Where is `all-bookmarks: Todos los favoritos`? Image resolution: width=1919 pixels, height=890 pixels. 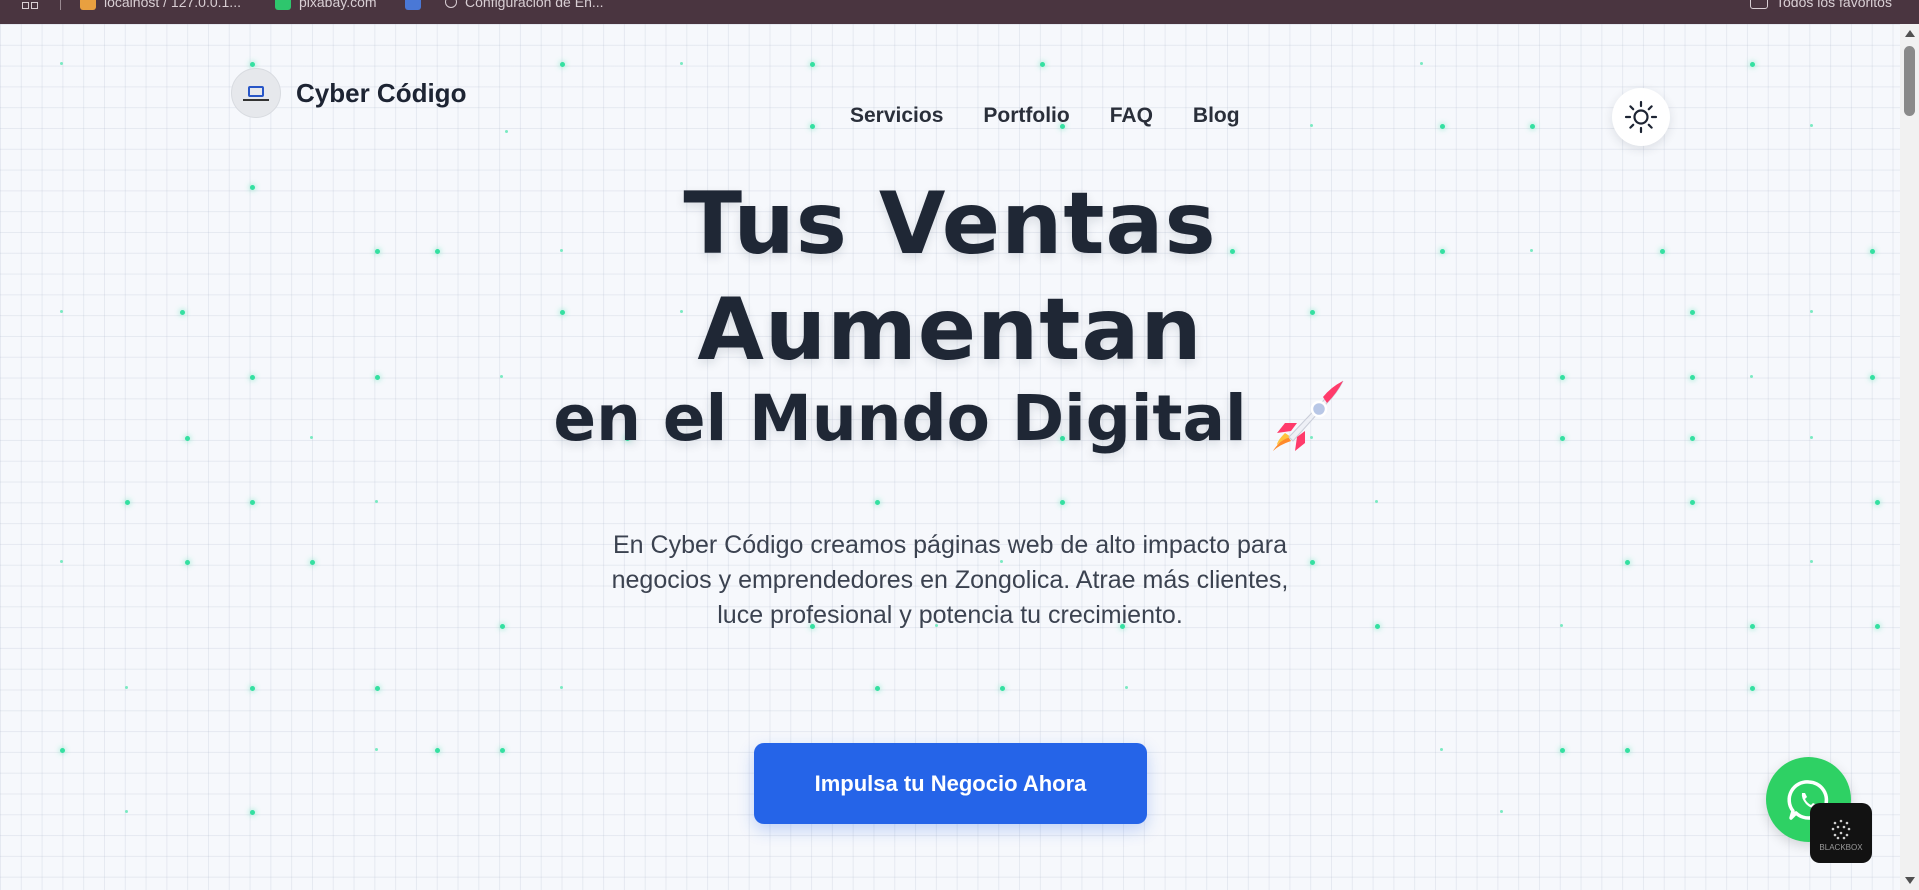 all-bookmarks: Todos los favoritos is located at coordinates (1821, 5).